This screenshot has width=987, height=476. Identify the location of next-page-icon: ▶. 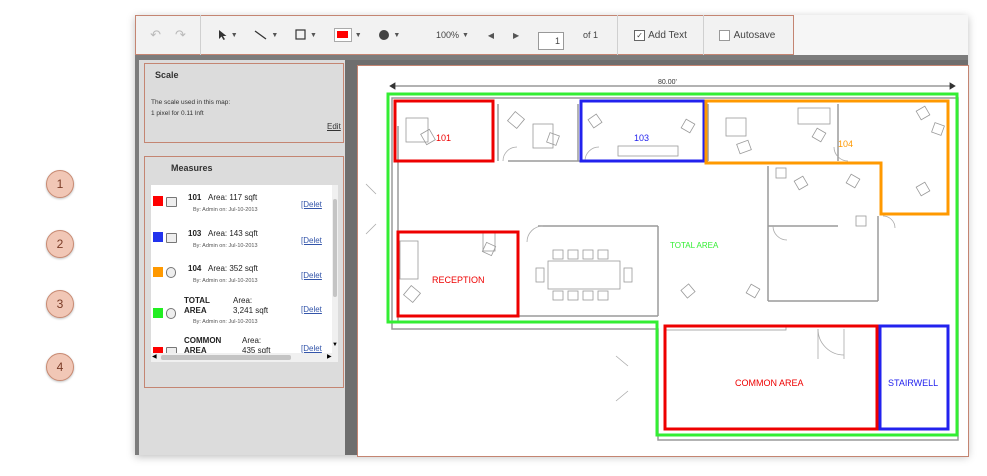
(516, 35).